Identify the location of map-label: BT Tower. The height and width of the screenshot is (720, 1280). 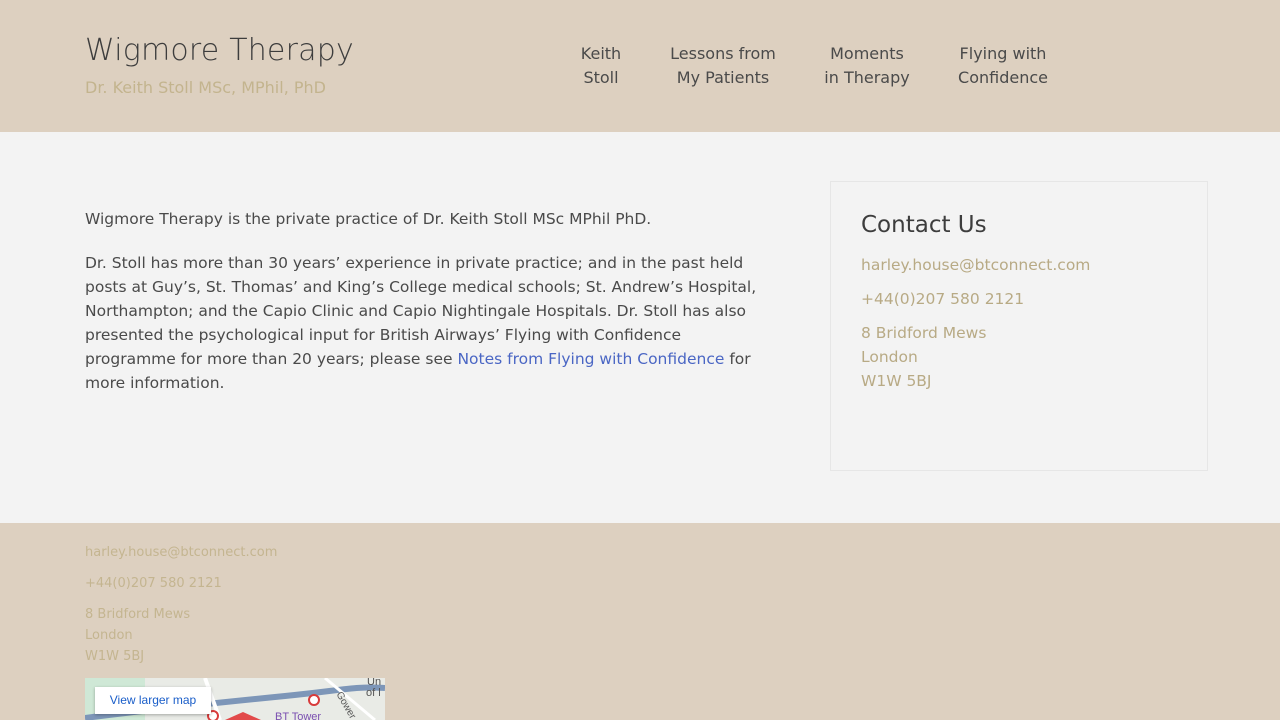
(298, 715).